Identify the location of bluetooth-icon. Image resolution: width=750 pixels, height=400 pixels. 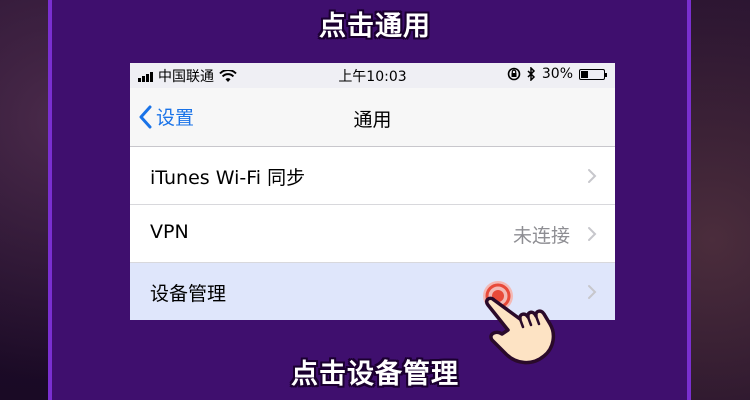
(531, 74).